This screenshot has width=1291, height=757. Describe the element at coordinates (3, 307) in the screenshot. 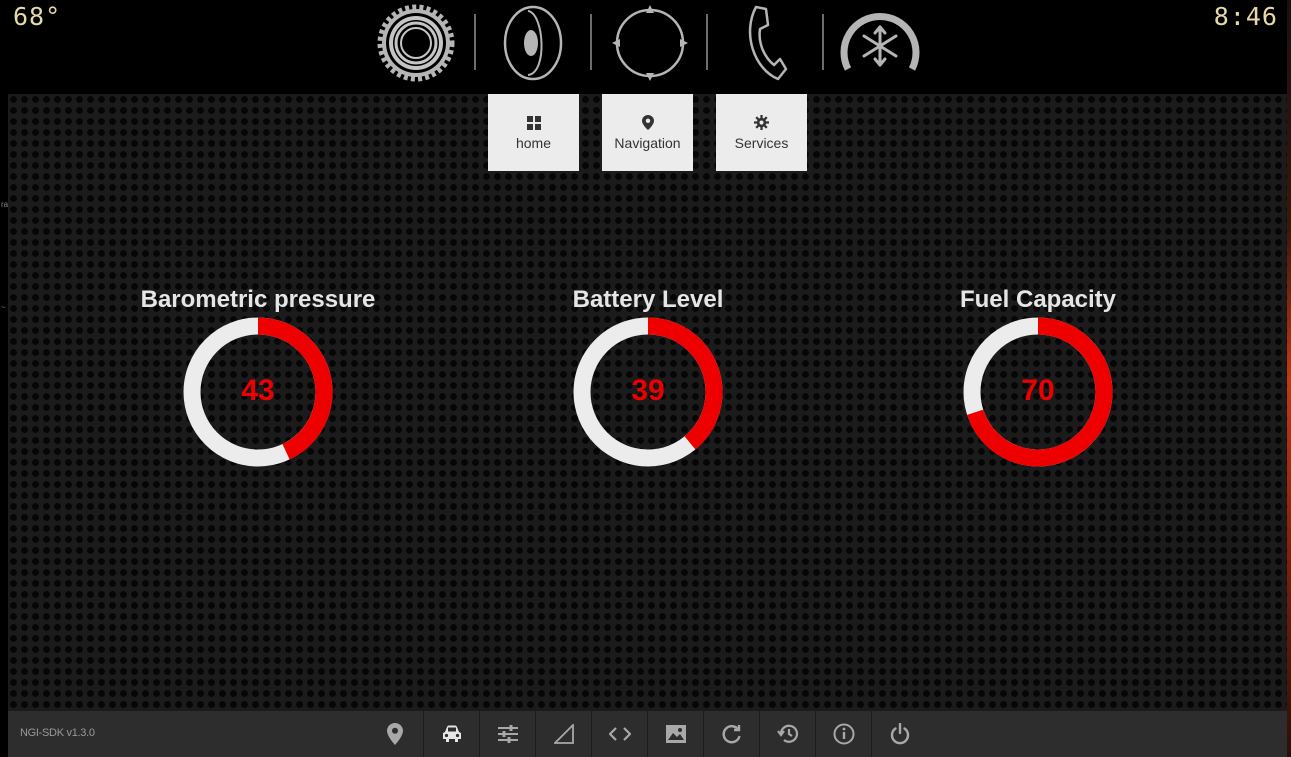

I see `edge-glyph: ~` at that location.